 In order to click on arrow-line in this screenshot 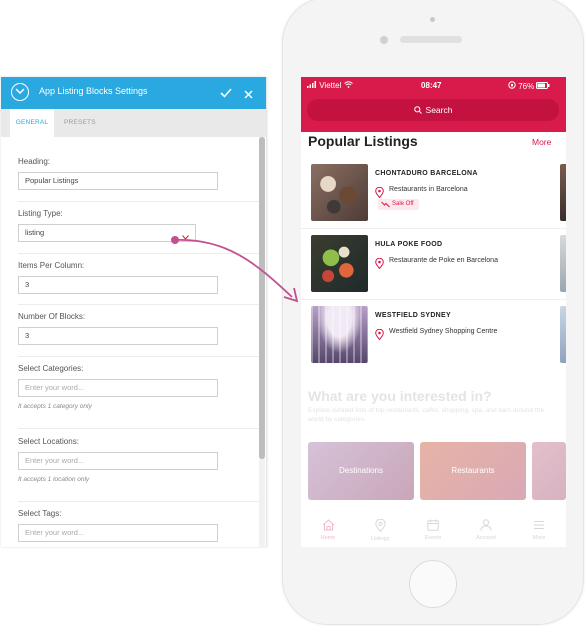, I will do `click(233, 268)`.